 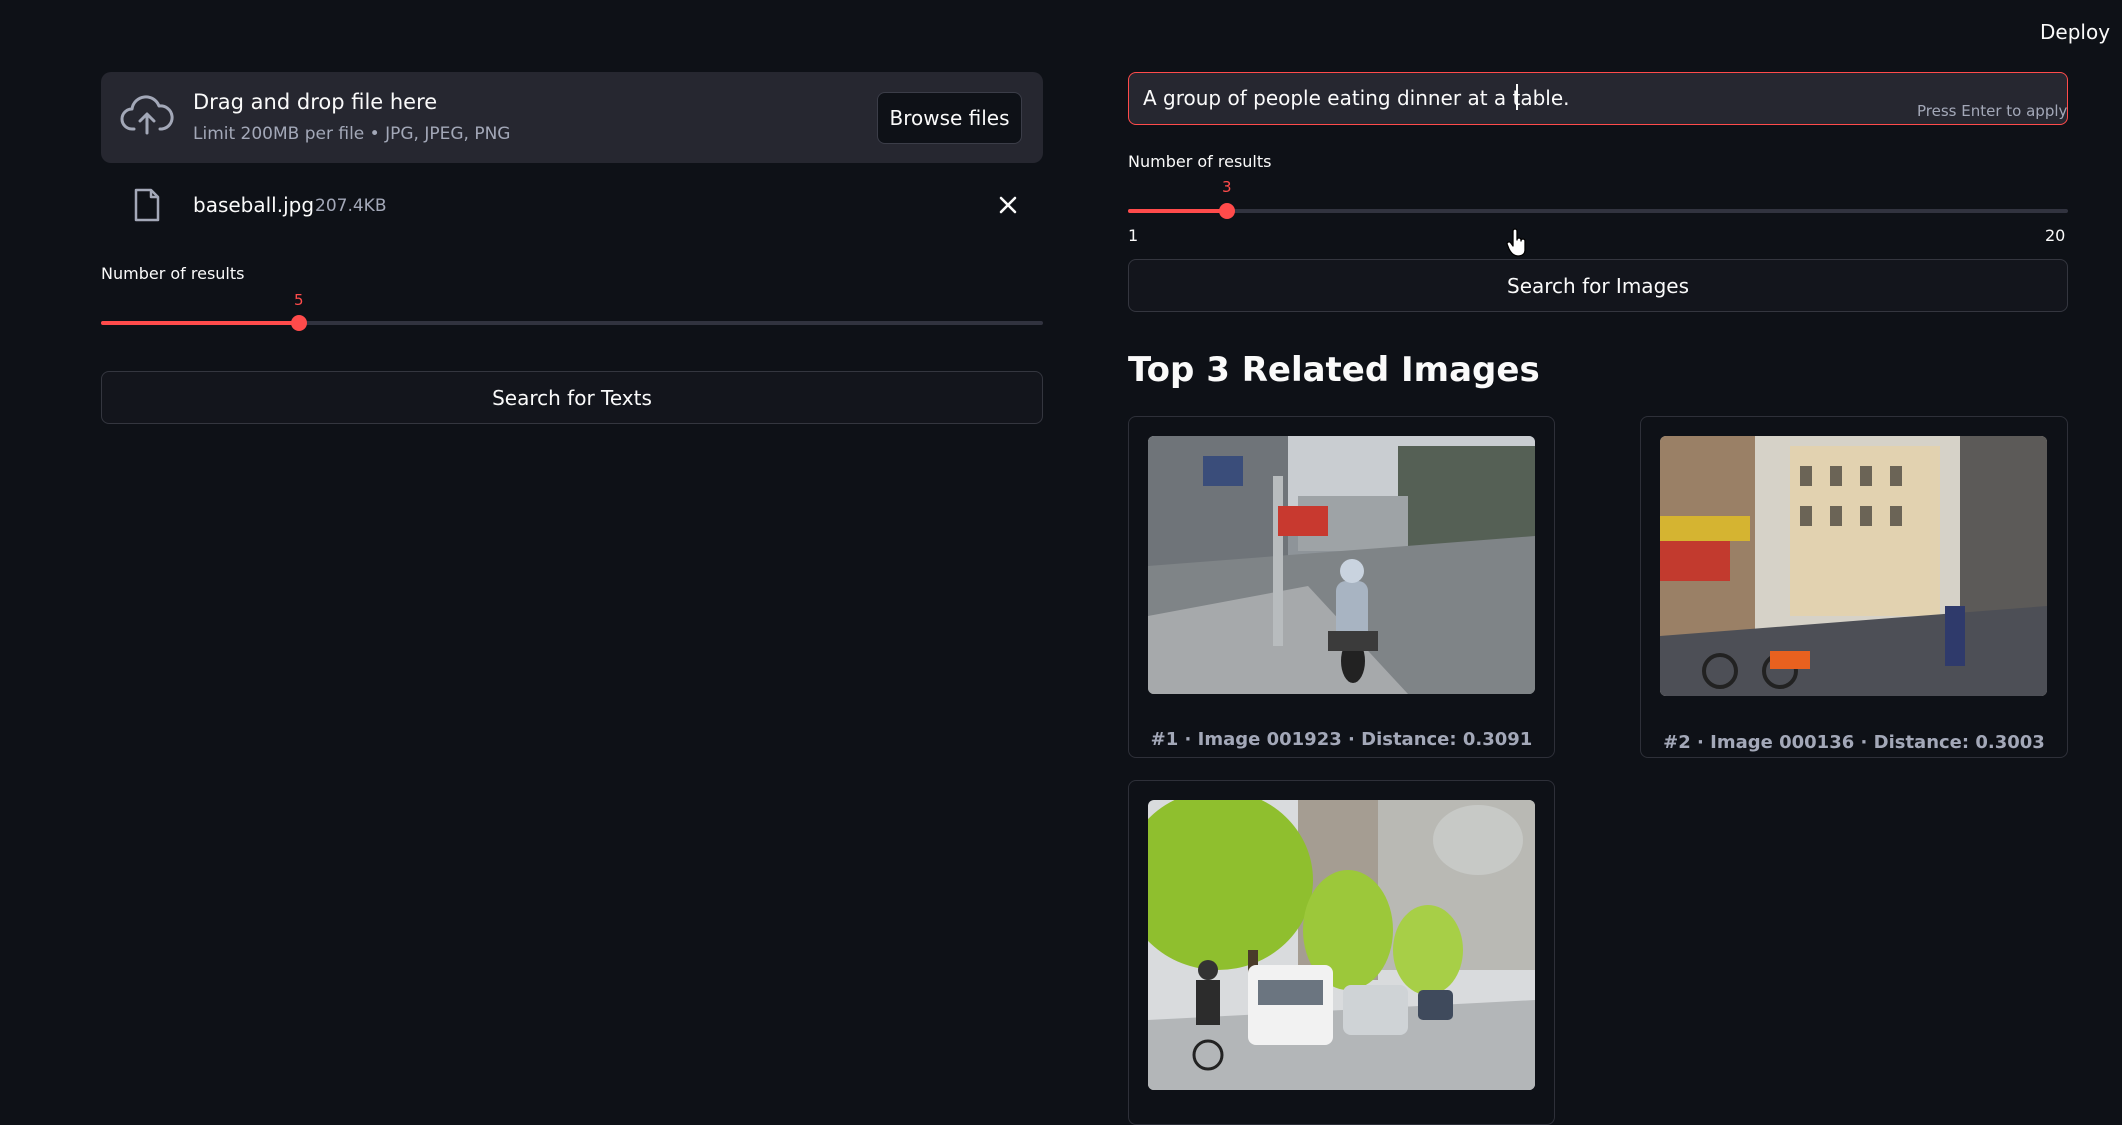 What do you see at coordinates (147, 115) in the screenshot?
I see `cloud-upload-icon` at bounding box center [147, 115].